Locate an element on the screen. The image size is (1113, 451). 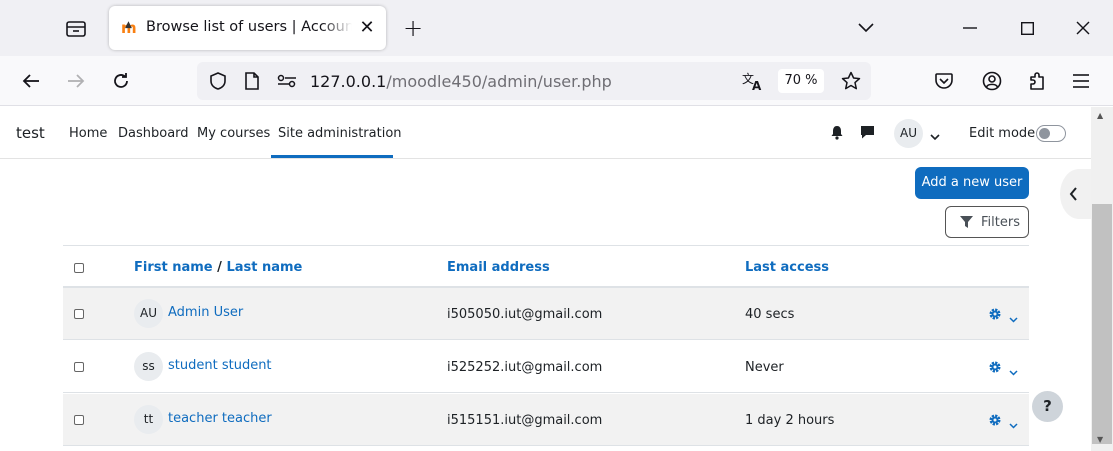
sort-first-name: First name is located at coordinates (173, 267).